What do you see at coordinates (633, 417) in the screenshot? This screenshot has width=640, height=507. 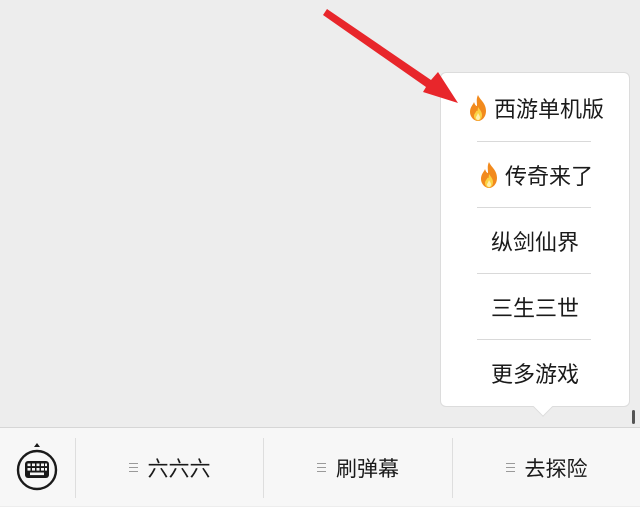 I see `scrollbar-thumb` at bounding box center [633, 417].